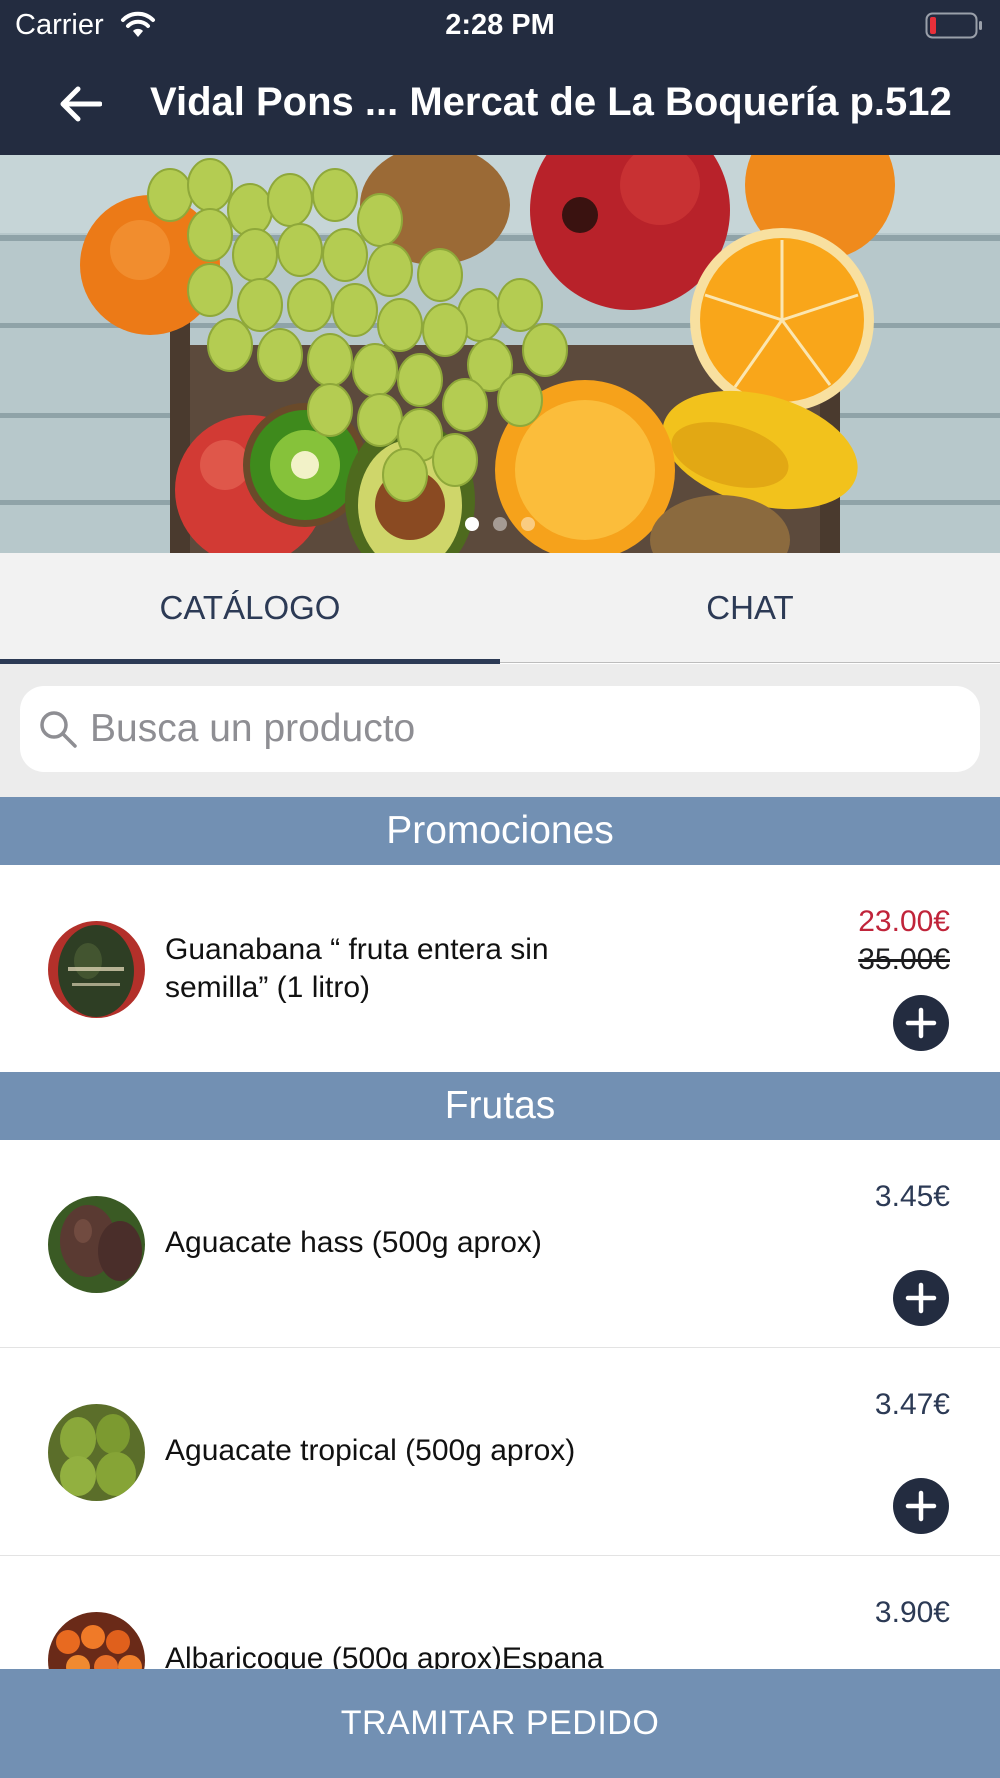 Image resolution: width=1000 pixels, height=1778 pixels. Describe the element at coordinates (904, 921) in the screenshot. I see `product-price: 23.00€` at that location.